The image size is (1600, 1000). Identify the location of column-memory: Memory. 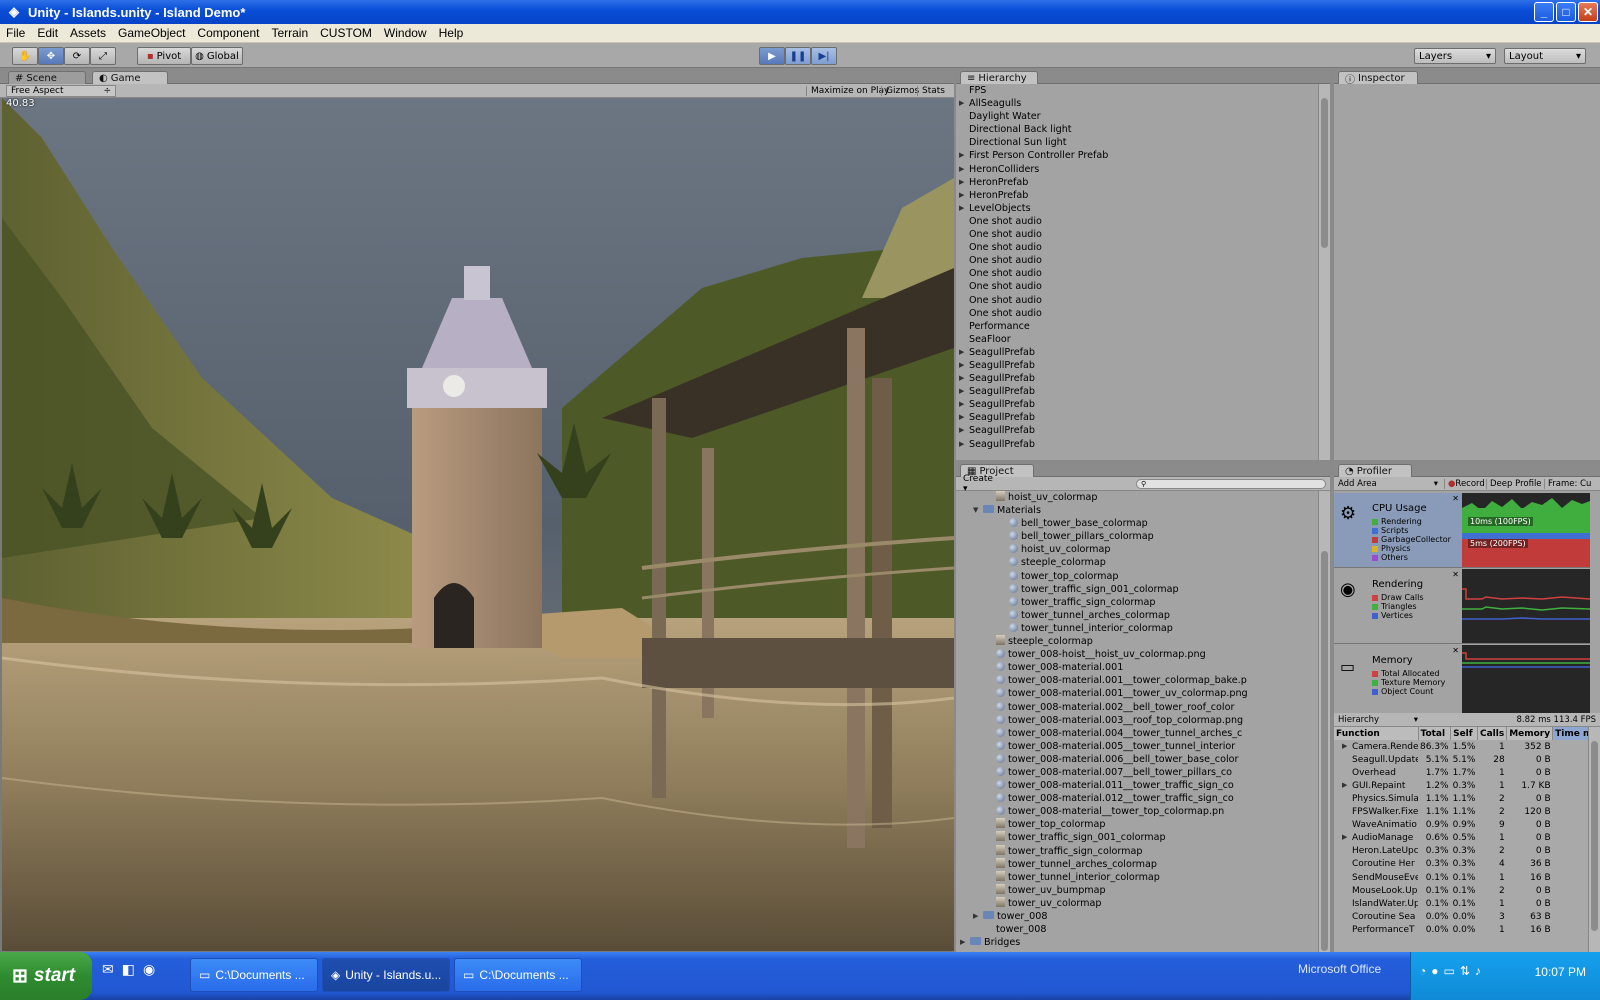
(1530, 734).